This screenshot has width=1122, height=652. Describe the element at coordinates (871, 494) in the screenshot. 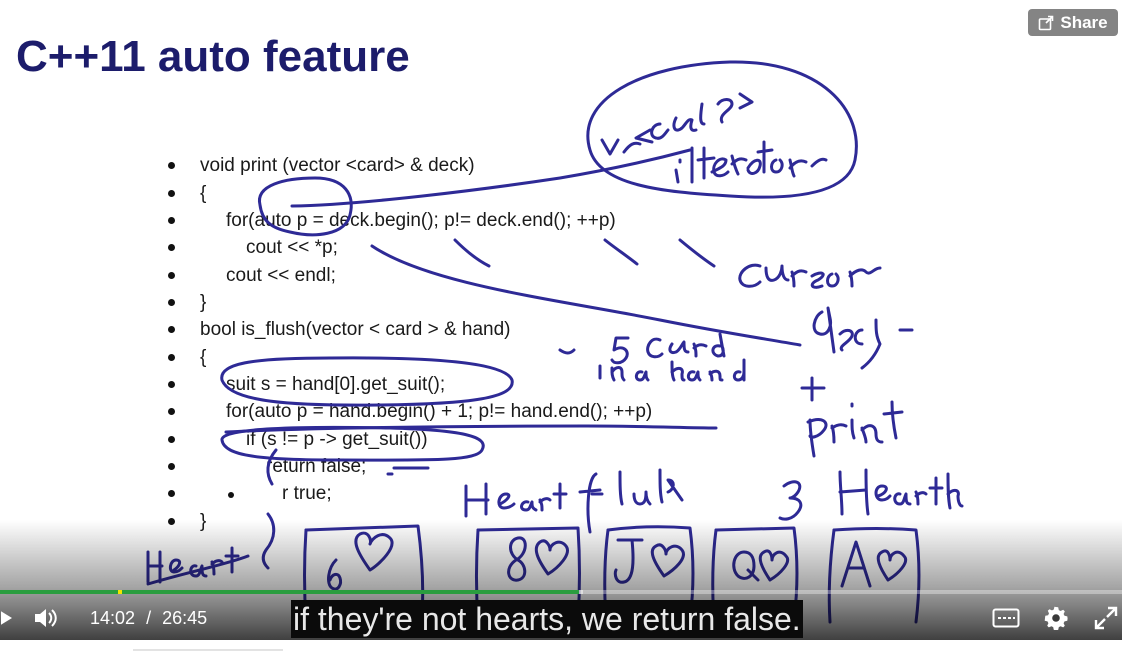

I see `annotation-3-hearts` at that location.